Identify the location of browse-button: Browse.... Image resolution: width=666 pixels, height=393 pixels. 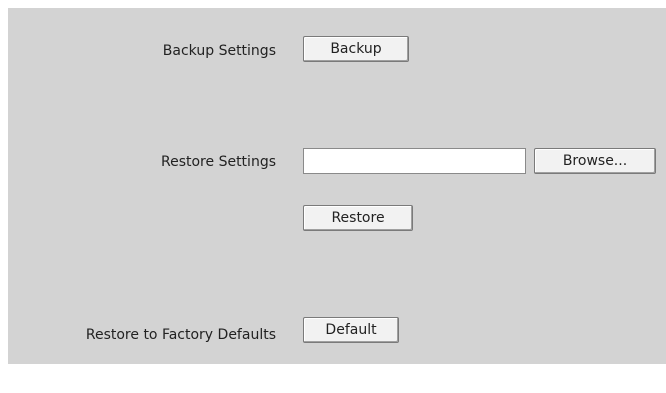
(595, 161).